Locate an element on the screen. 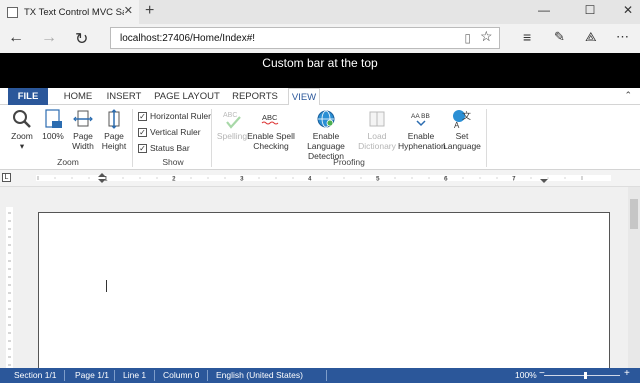 Image resolution: width=640 pixels, height=383 pixels. horizontal-ruler: L 1234567 is located at coordinates (320, 178).